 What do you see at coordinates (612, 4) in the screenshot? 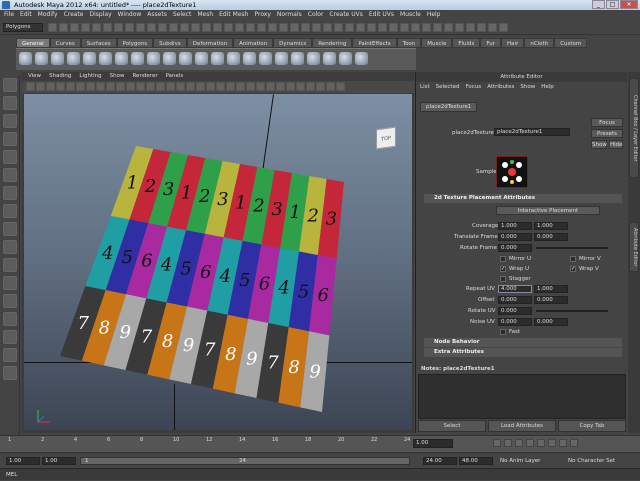
I see `maximize-button: □` at bounding box center [612, 4].